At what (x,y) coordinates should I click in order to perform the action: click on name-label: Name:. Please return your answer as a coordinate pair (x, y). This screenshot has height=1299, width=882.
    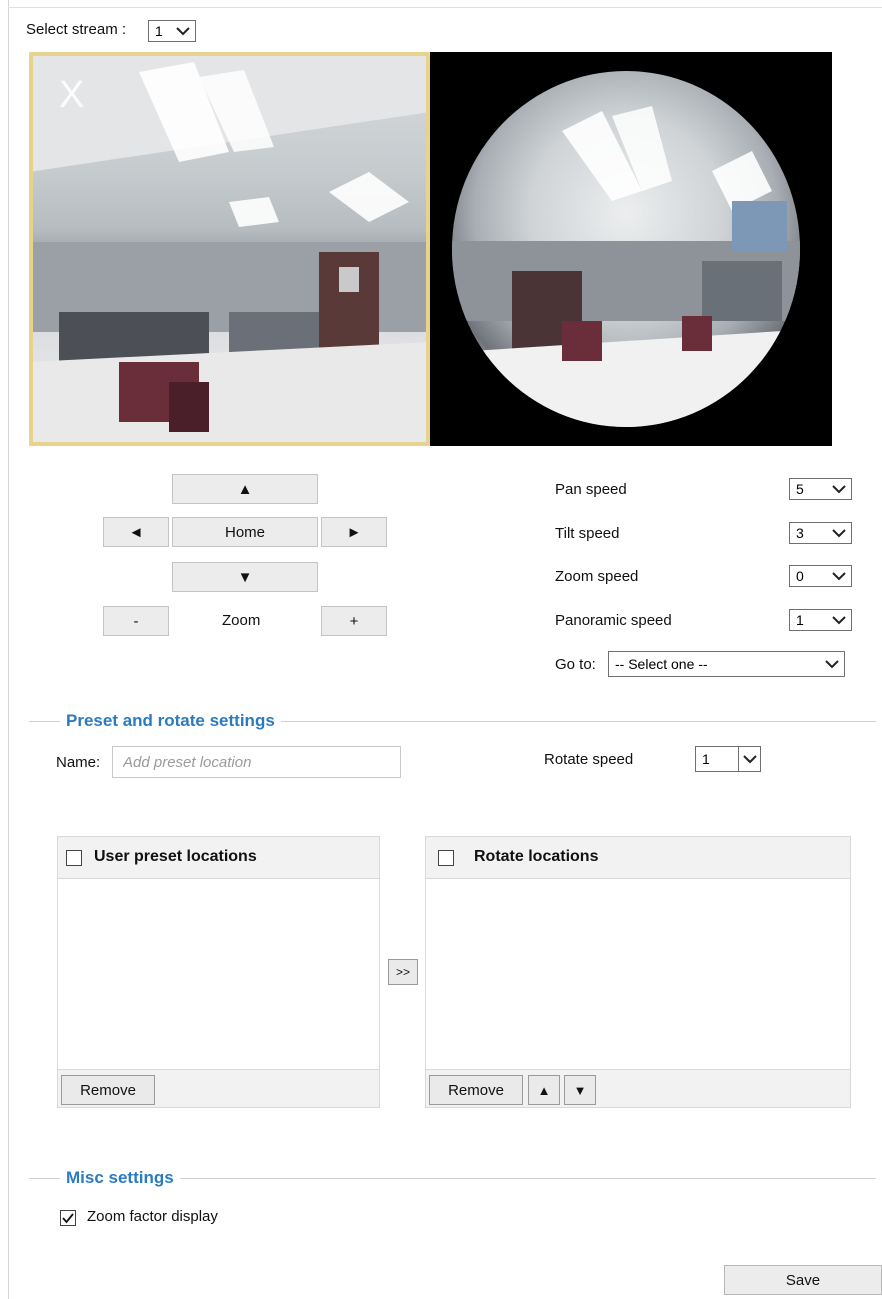
    Looking at the image, I should click on (78, 762).